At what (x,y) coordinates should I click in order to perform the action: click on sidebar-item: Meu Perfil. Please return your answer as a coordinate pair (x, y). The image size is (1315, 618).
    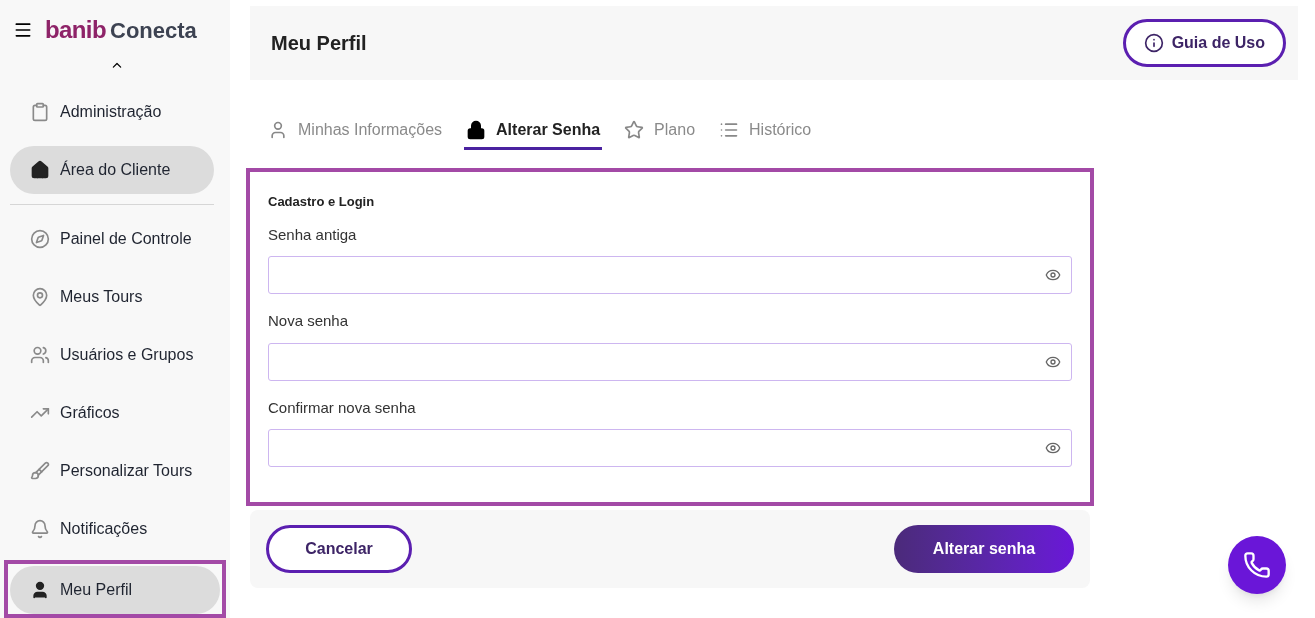
    Looking at the image, I should click on (115, 590).